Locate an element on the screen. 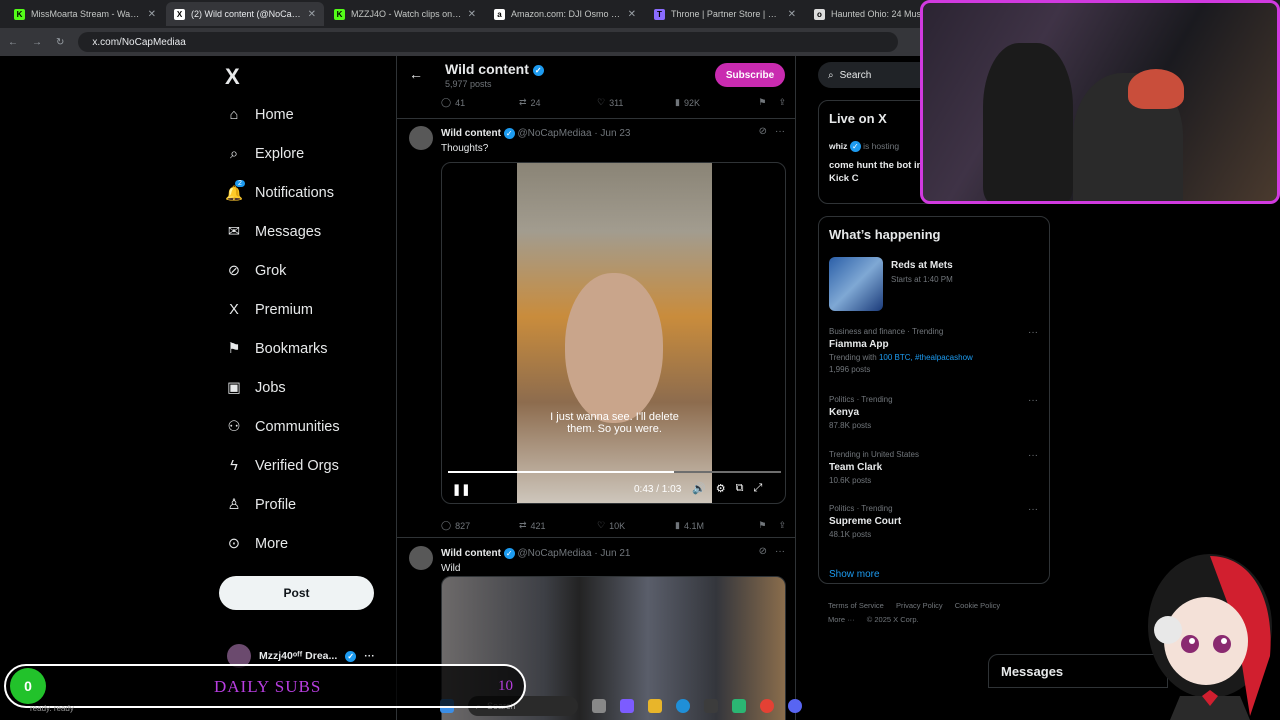  footer-link: More ··· is located at coordinates (841, 619).